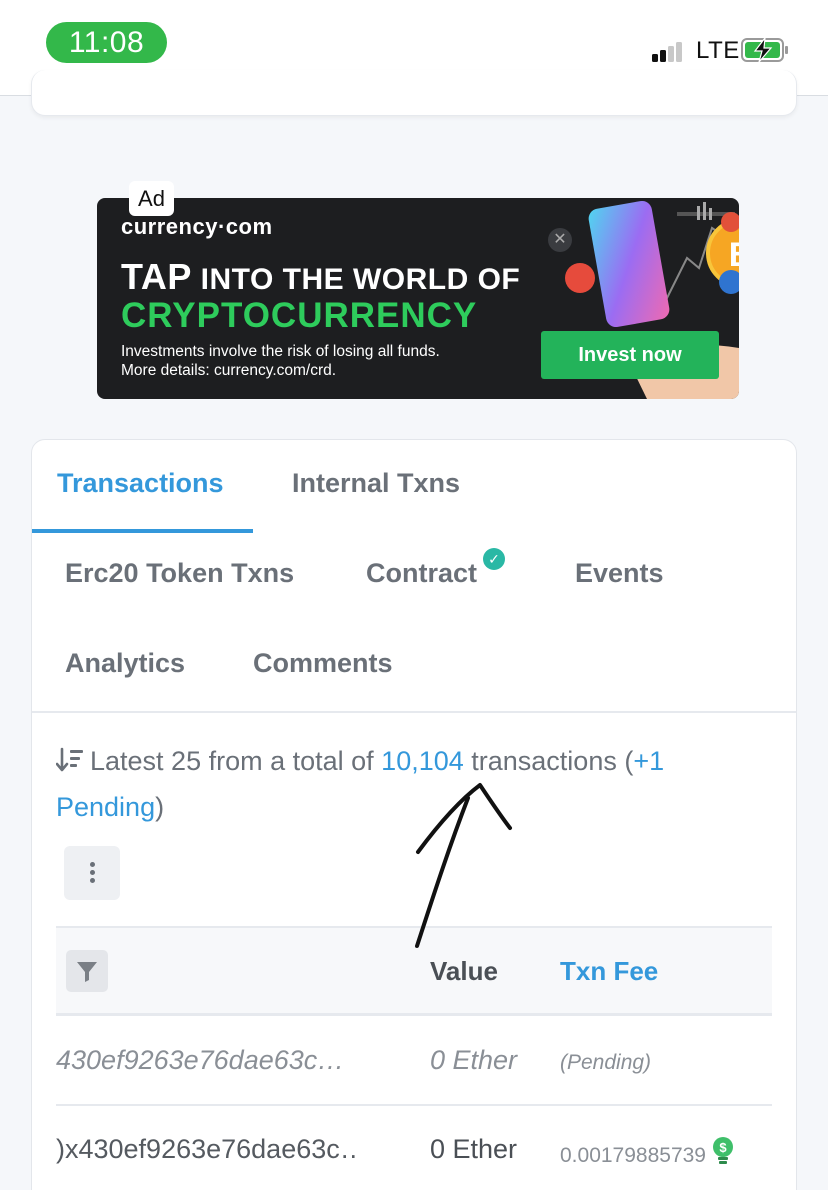 This screenshot has width=828, height=1190. What do you see at coordinates (92, 873) in the screenshot?
I see `more-options-button` at bounding box center [92, 873].